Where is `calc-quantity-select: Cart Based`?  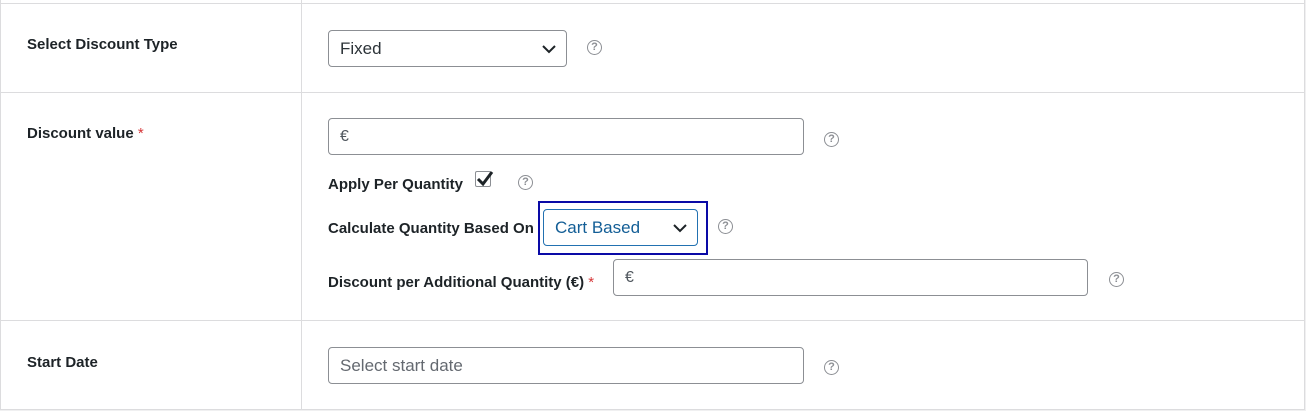 calc-quantity-select: Cart Based is located at coordinates (620, 227).